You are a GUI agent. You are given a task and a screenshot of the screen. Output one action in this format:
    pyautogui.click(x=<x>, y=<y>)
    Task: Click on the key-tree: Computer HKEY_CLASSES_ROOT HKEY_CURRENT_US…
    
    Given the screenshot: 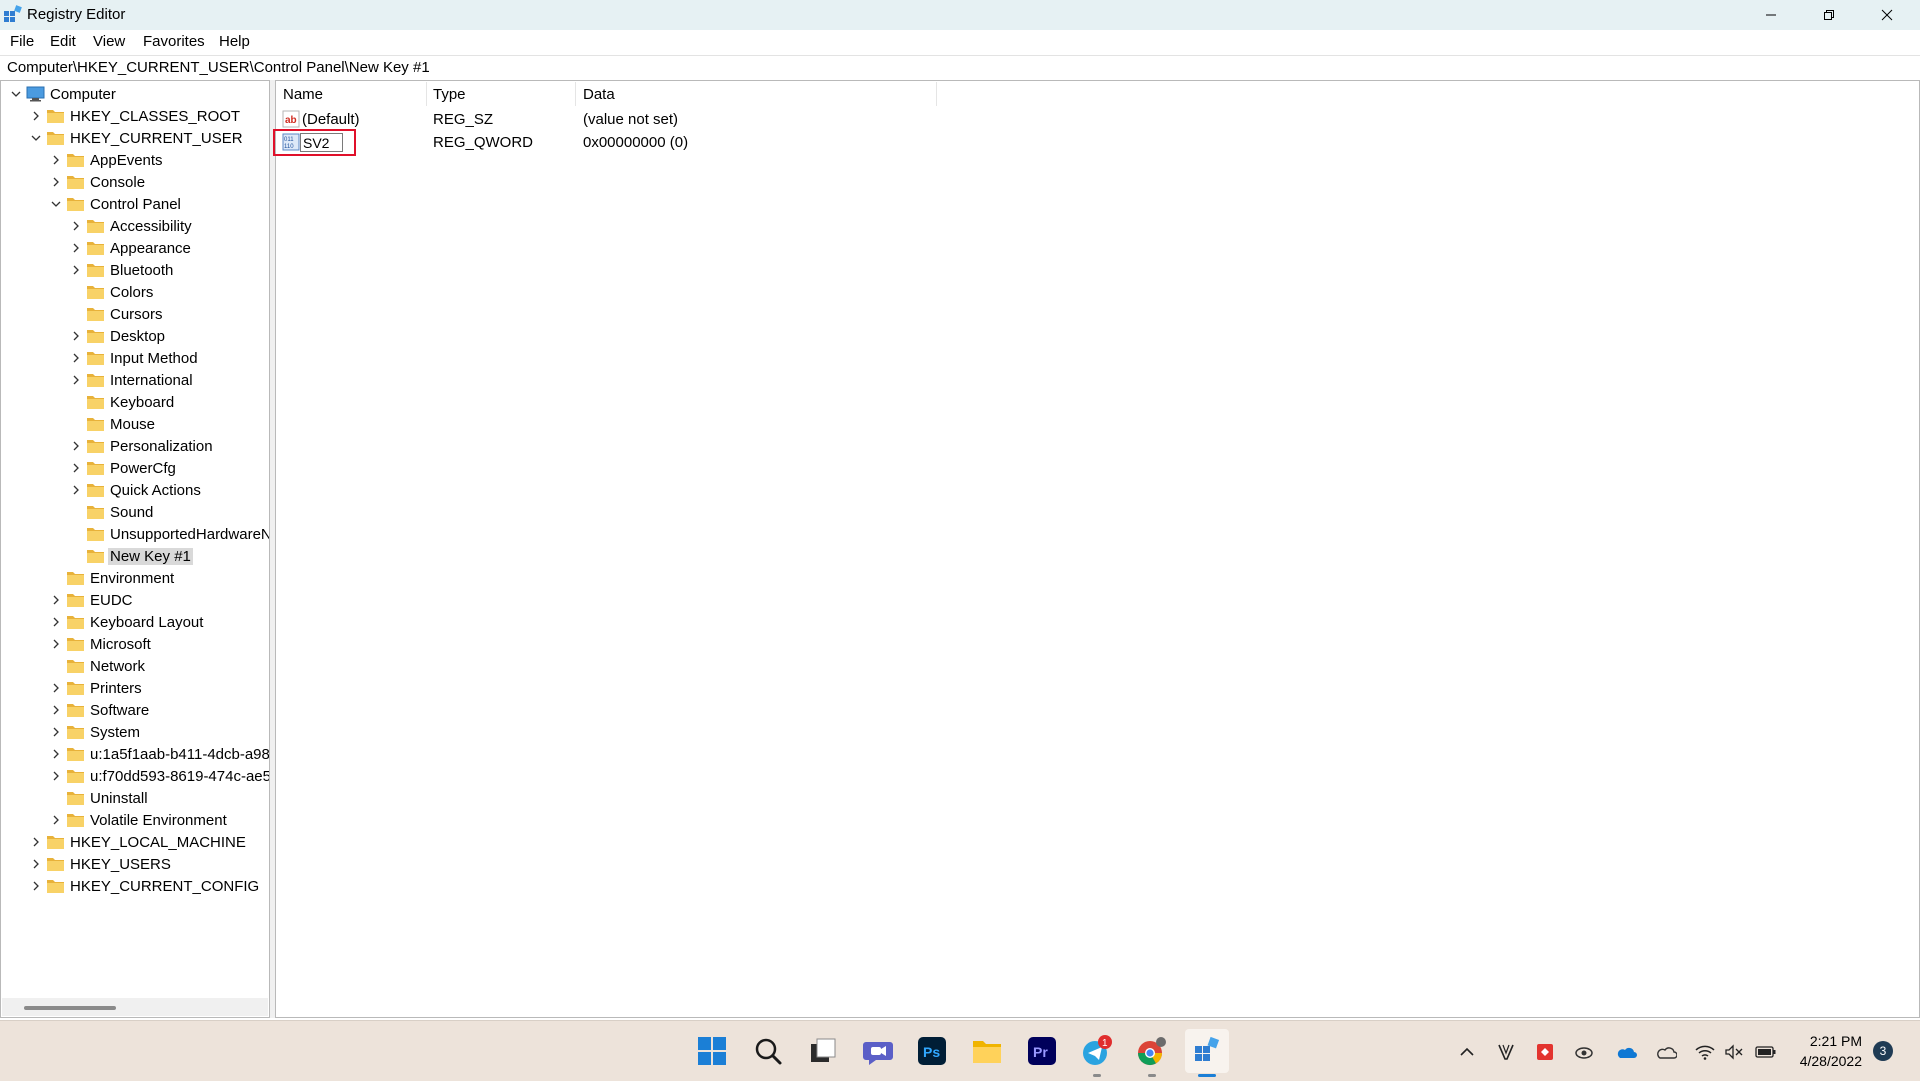 What is the action you would take?
    pyautogui.click(x=135, y=549)
    